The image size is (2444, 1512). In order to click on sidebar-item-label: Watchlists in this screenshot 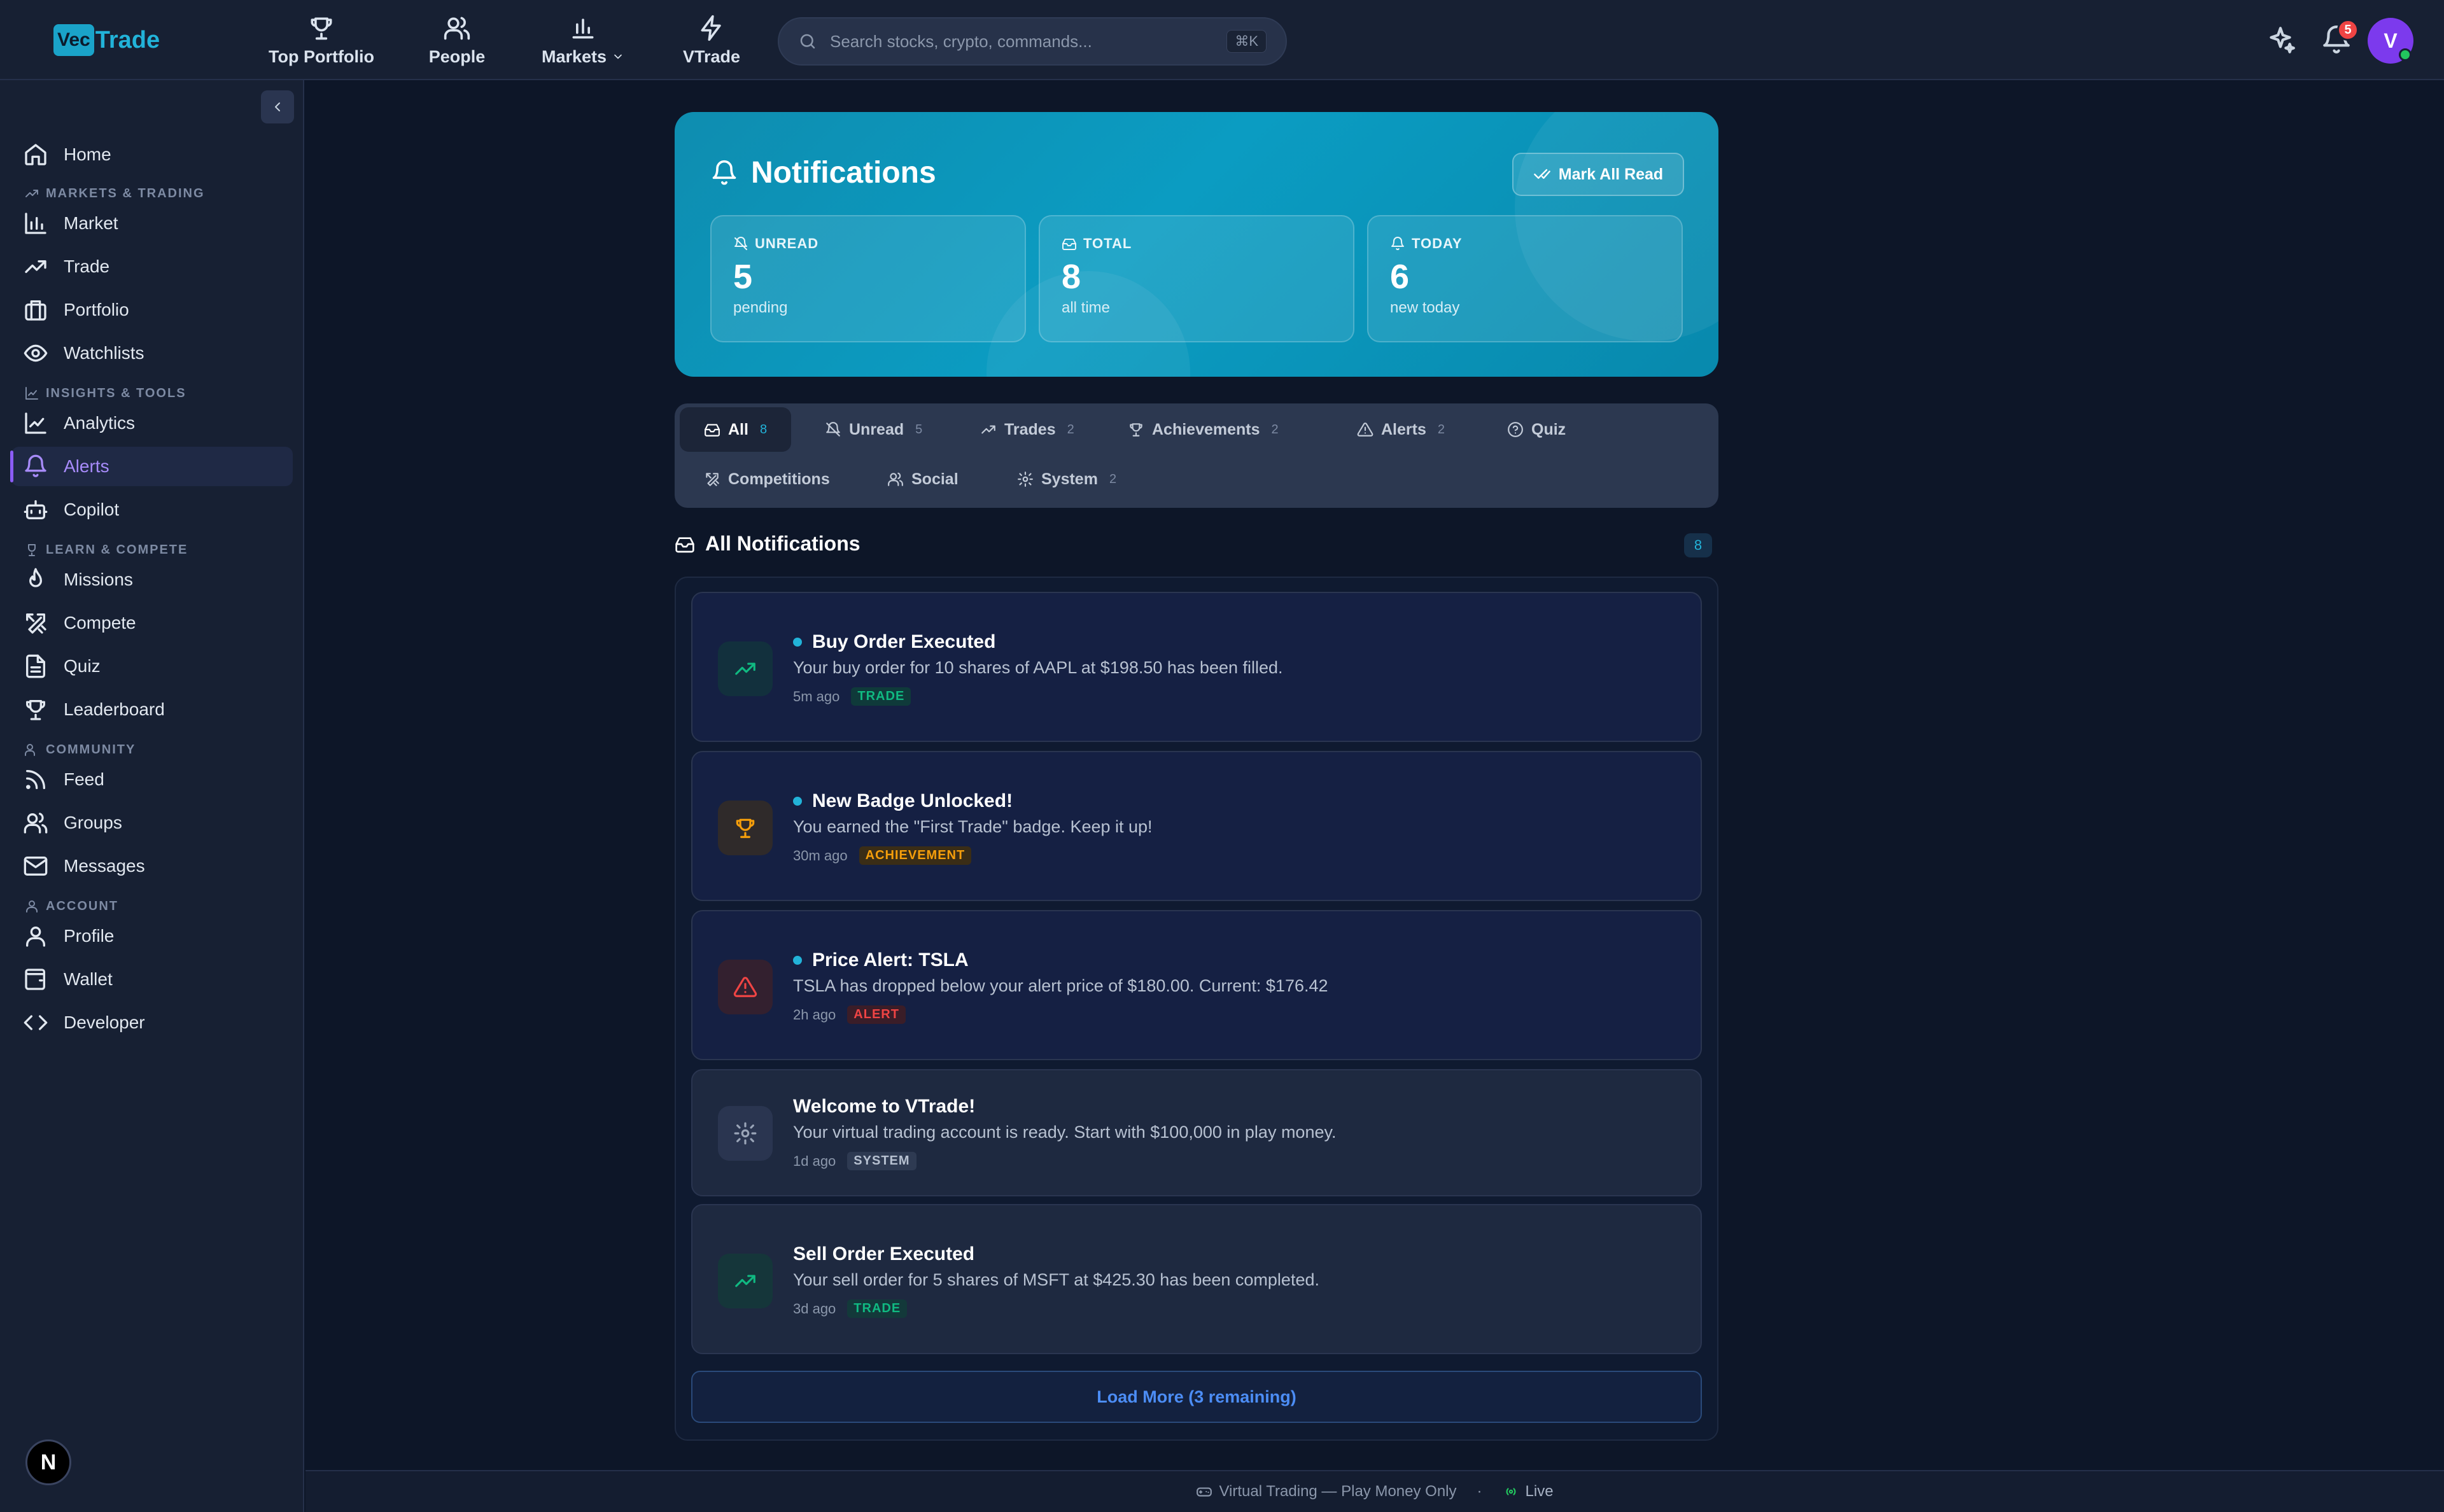, I will do `click(104, 353)`.